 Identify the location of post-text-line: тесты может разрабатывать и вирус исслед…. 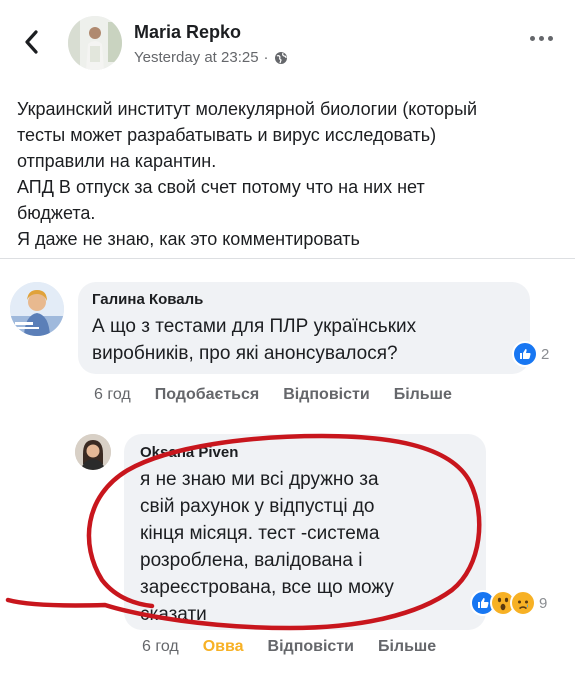
(227, 135).